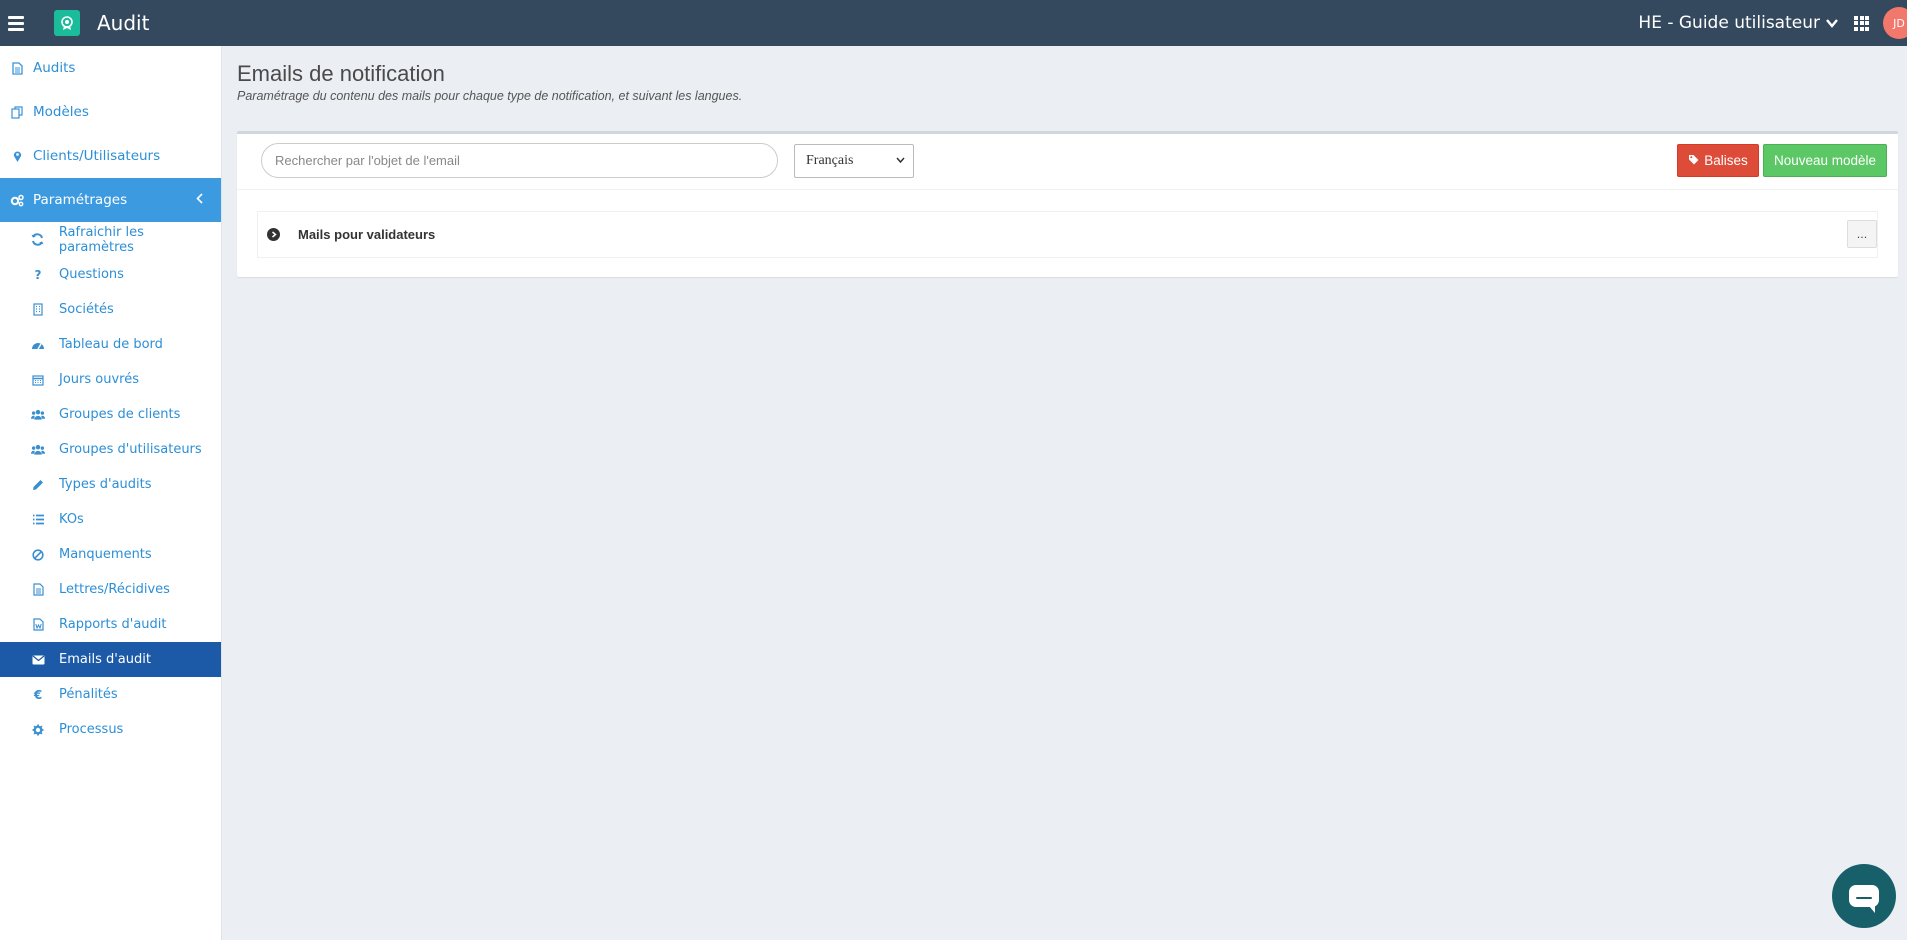 The image size is (1907, 940). Describe the element at coordinates (1729, 23) in the screenshot. I see `org-selector-label: HE - Guide utilisateur` at that location.